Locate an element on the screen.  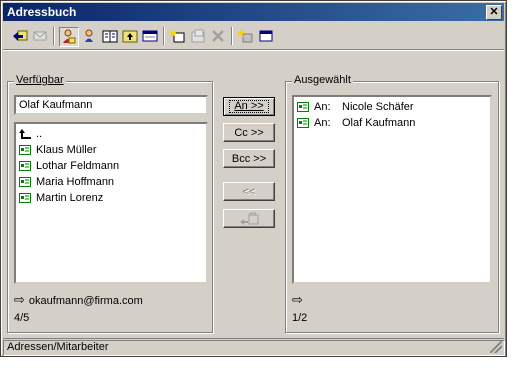
email-display: ⇨ okaufmann@firma.com is located at coordinates (78, 299).